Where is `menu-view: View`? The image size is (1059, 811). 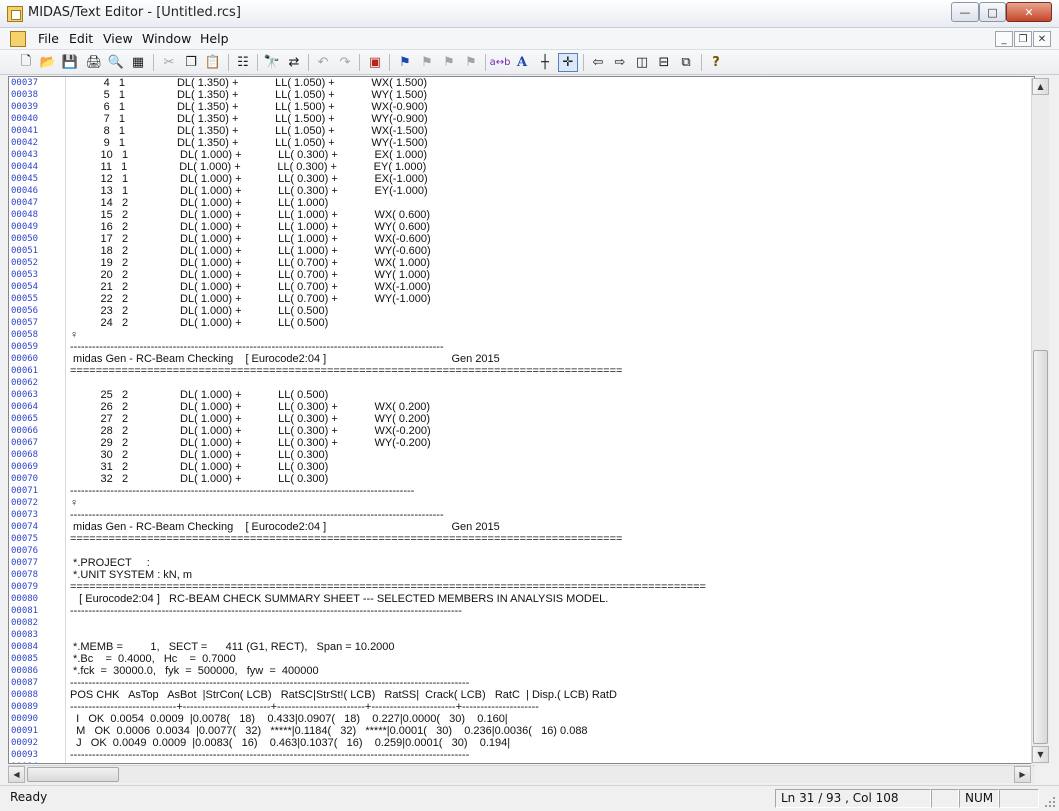 menu-view: View is located at coordinates (118, 38).